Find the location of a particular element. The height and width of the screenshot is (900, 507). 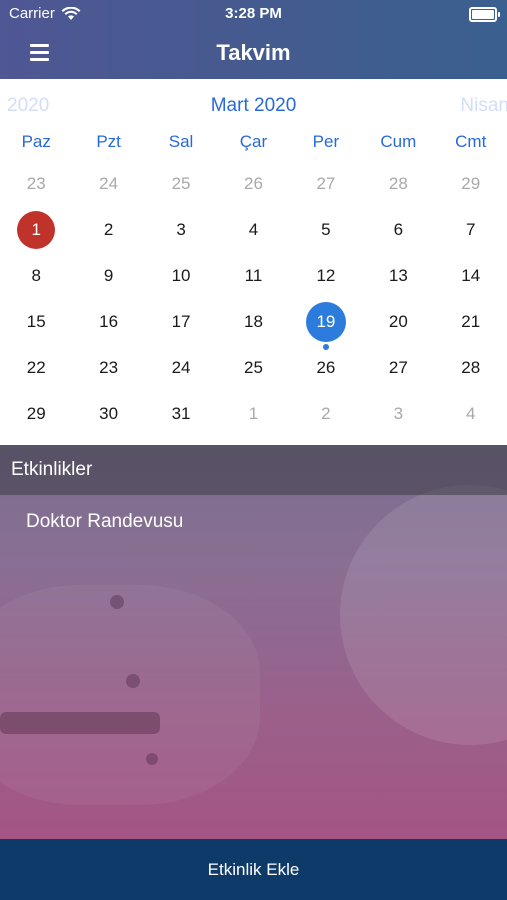

events-header-label: Etkinlikler is located at coordinates (52, 469).